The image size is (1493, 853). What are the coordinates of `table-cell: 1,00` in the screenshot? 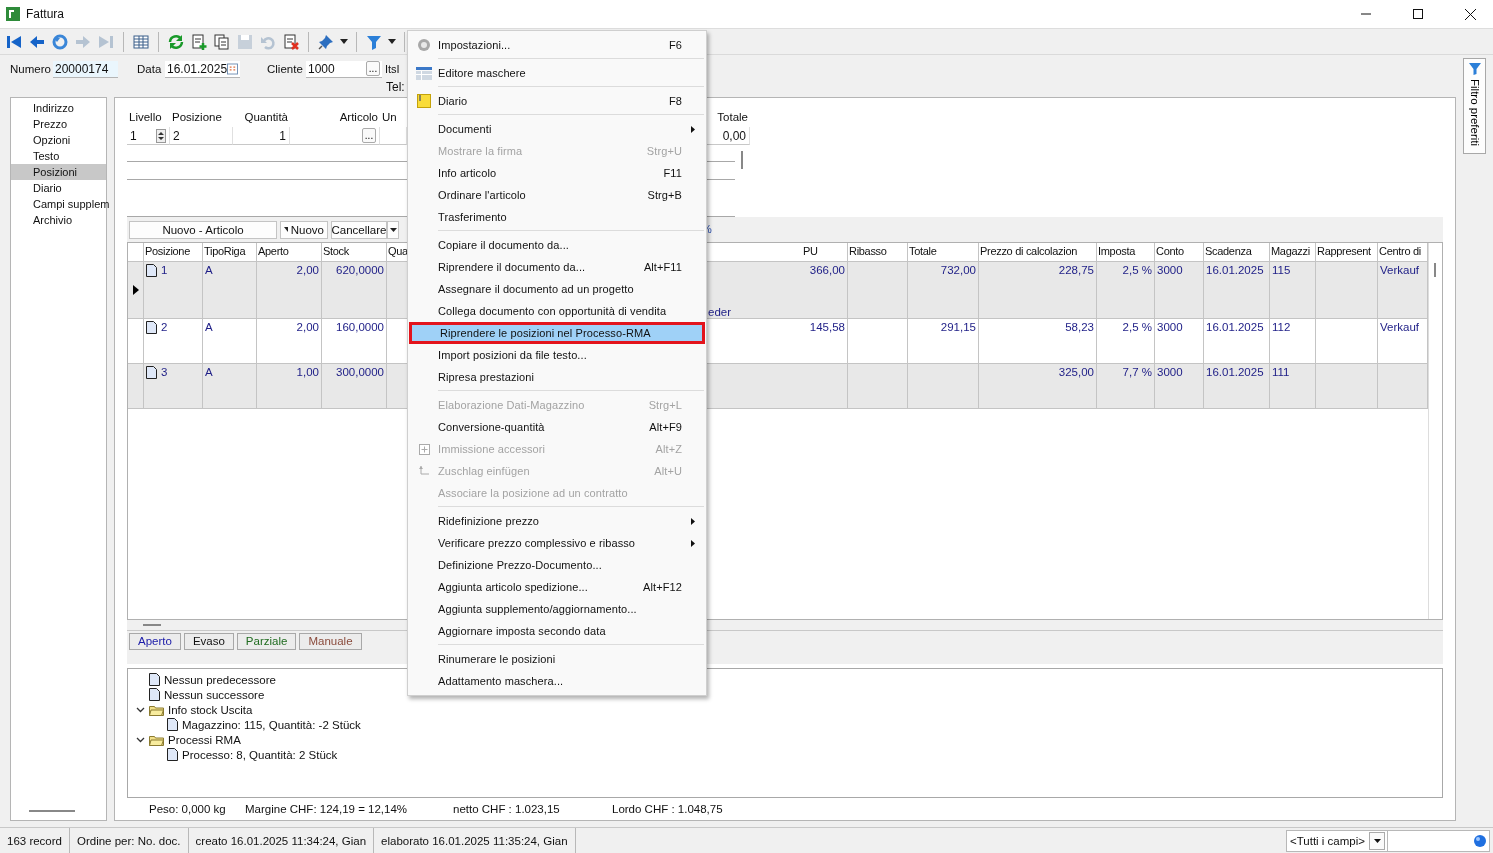 It's located at (307, 372).